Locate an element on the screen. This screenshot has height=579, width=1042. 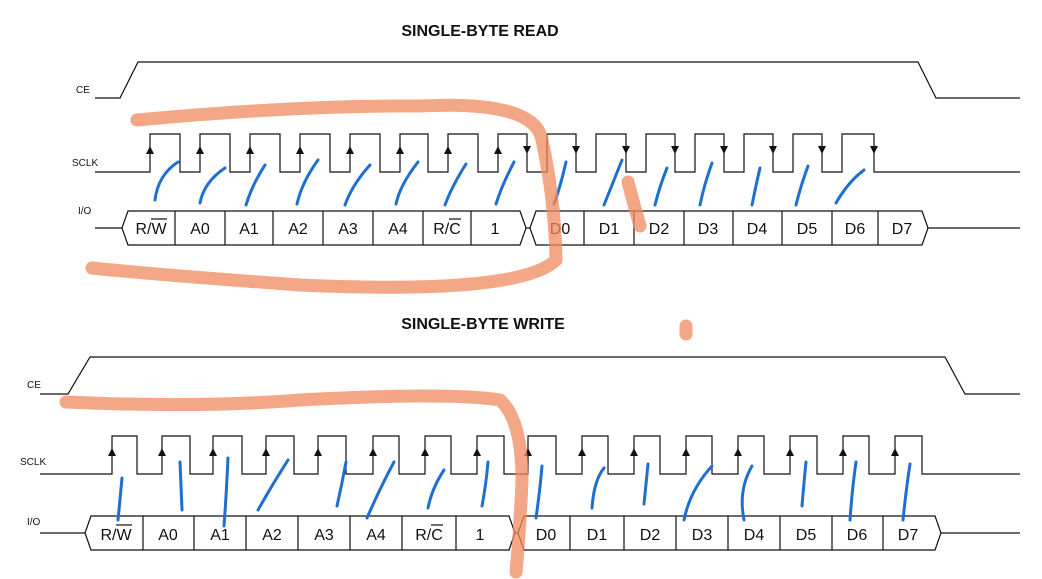
write-cell-a2: A2 is located at coordinates (272, 535).